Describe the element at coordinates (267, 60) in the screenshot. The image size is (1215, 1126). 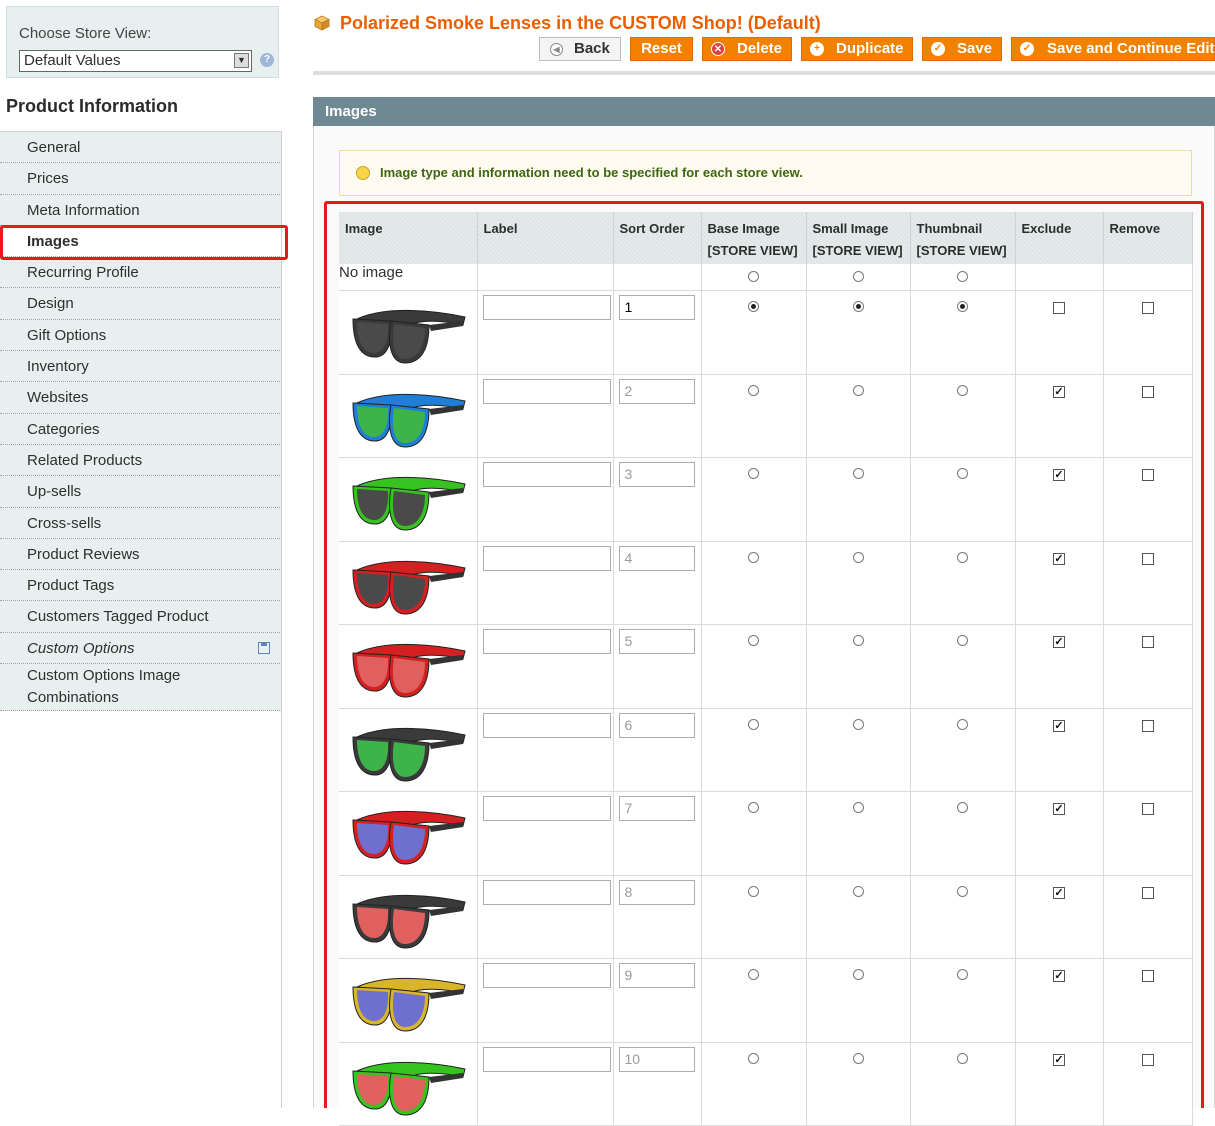
I see `help-icon: ?` at that location.